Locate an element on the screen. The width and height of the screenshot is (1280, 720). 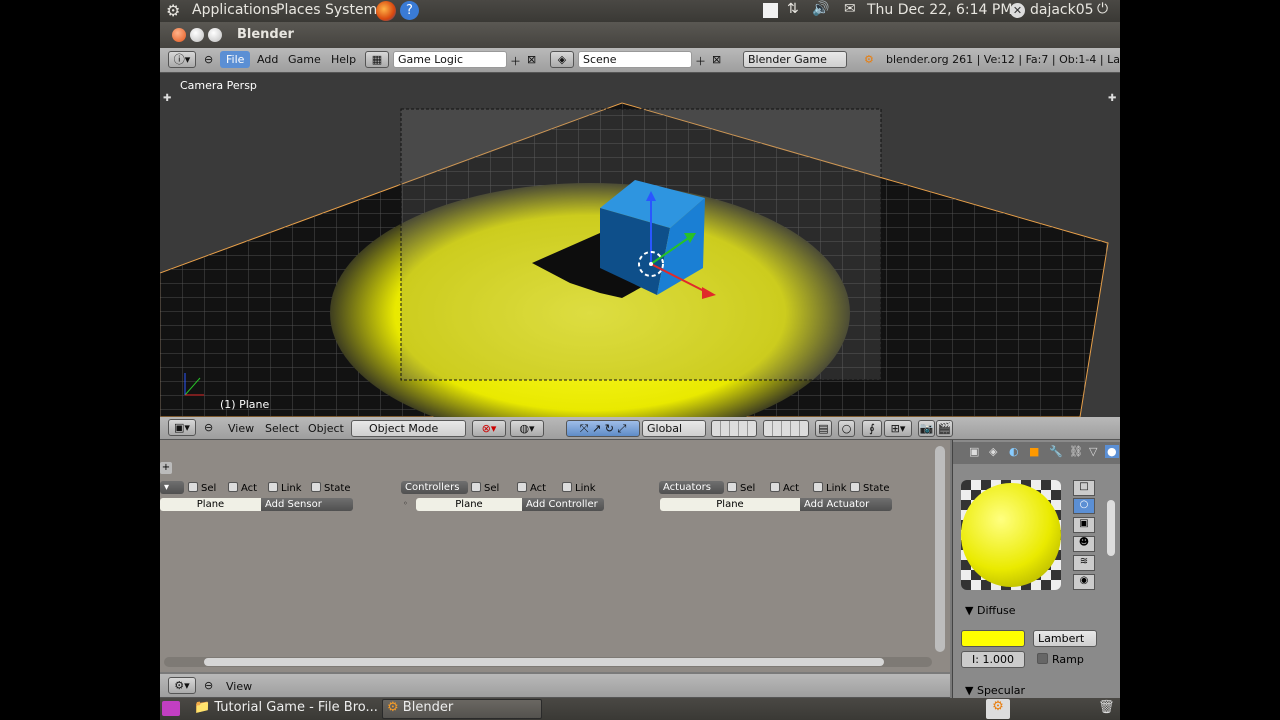
interaction-mode-select: Object Mode is located at coordinates (408, 428).